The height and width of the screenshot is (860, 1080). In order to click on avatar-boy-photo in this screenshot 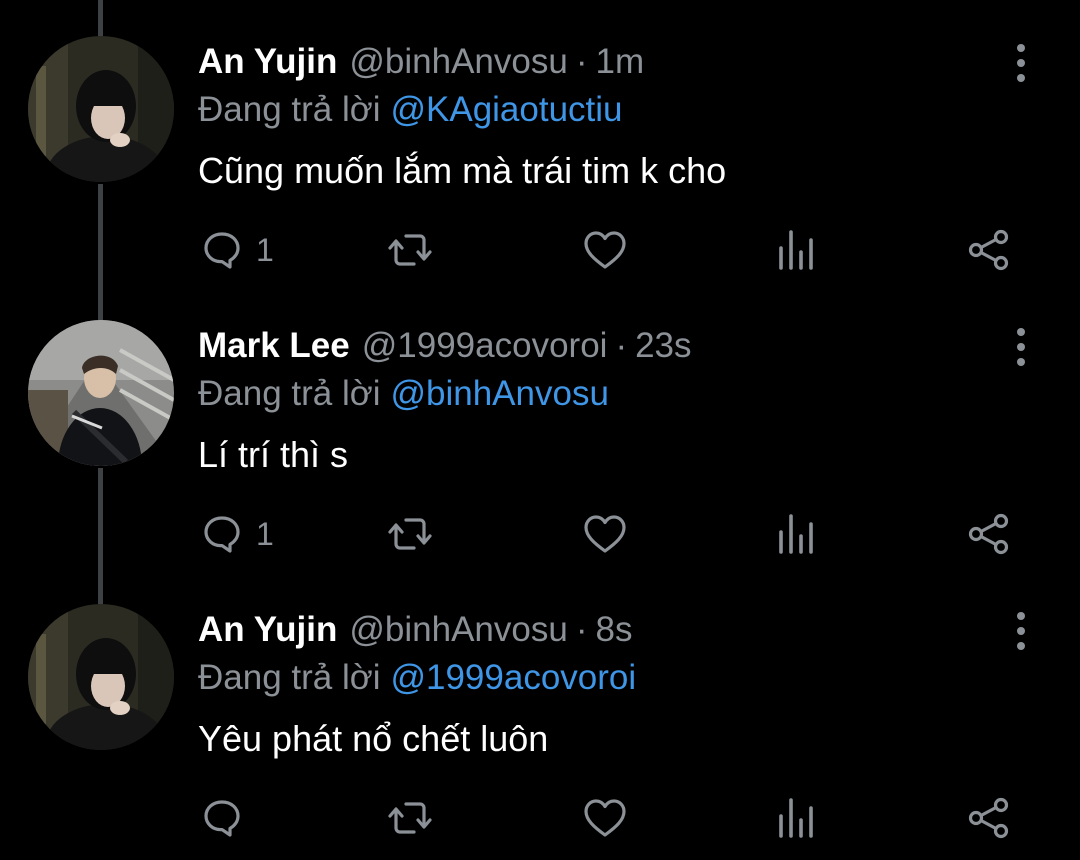, I will do `click(101, 393)`.